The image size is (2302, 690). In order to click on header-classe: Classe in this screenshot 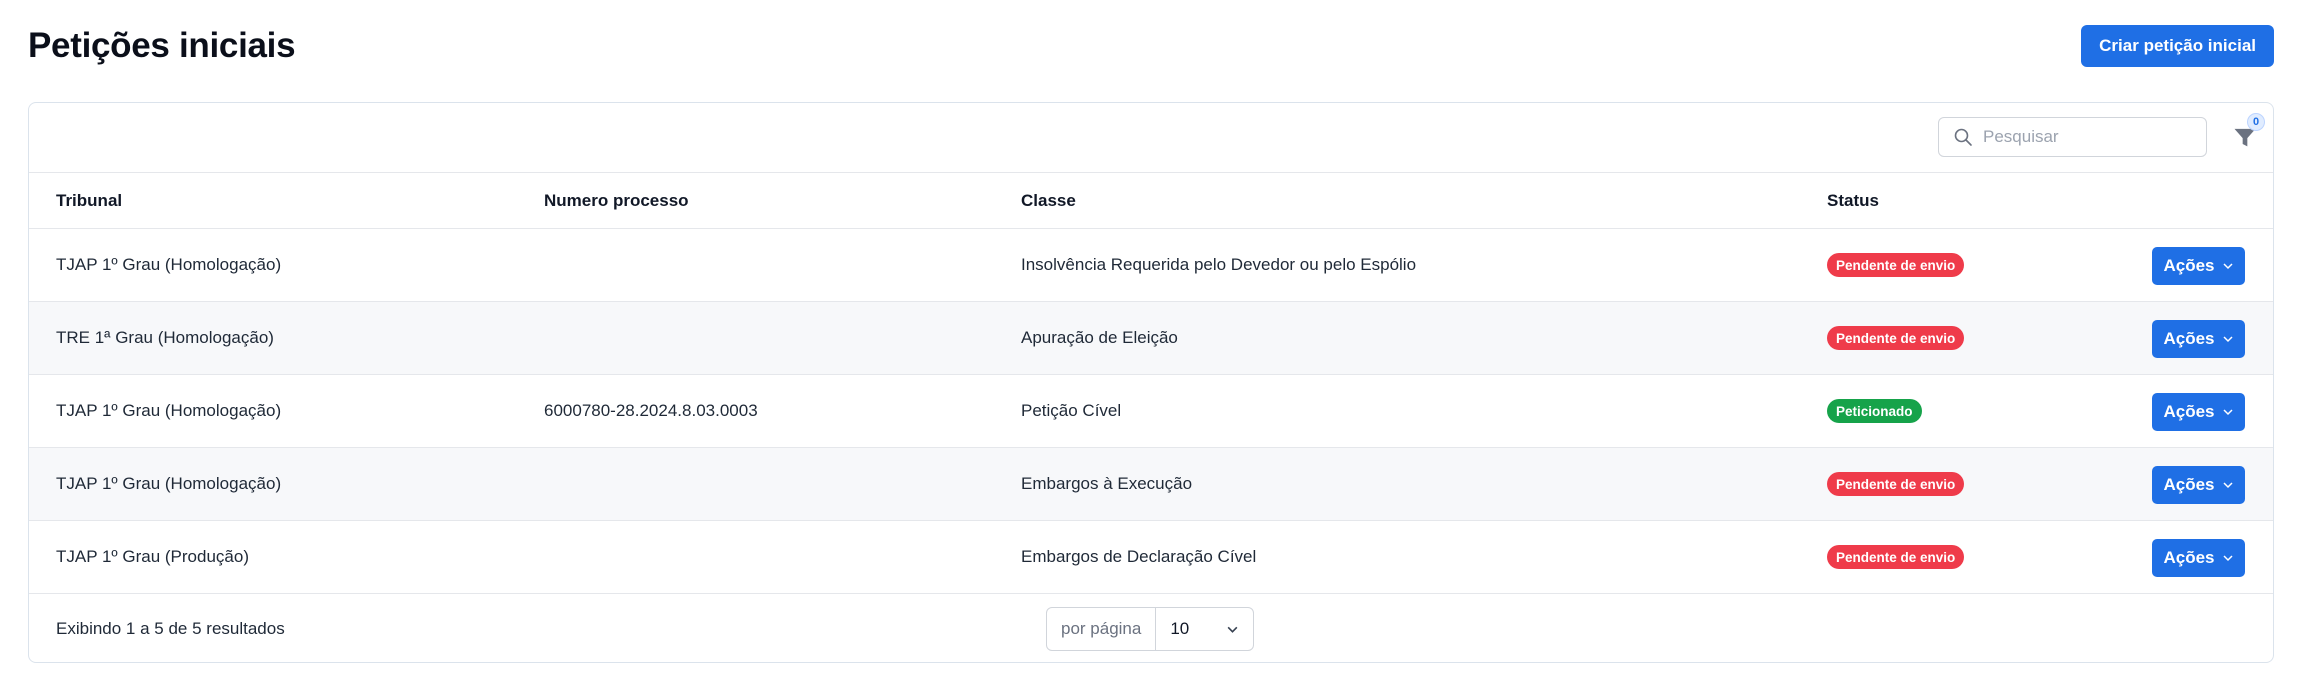, I will do `click(1048, 200)`.